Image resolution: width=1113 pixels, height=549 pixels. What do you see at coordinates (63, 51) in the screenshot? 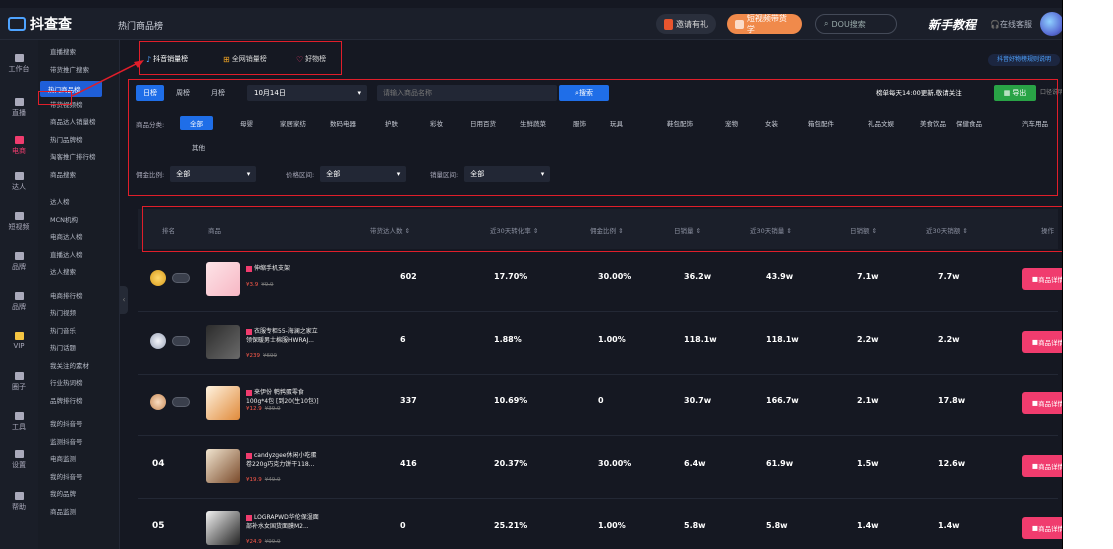
I see `subnav-item: 直播搜索` at bounding box center [63, 51].